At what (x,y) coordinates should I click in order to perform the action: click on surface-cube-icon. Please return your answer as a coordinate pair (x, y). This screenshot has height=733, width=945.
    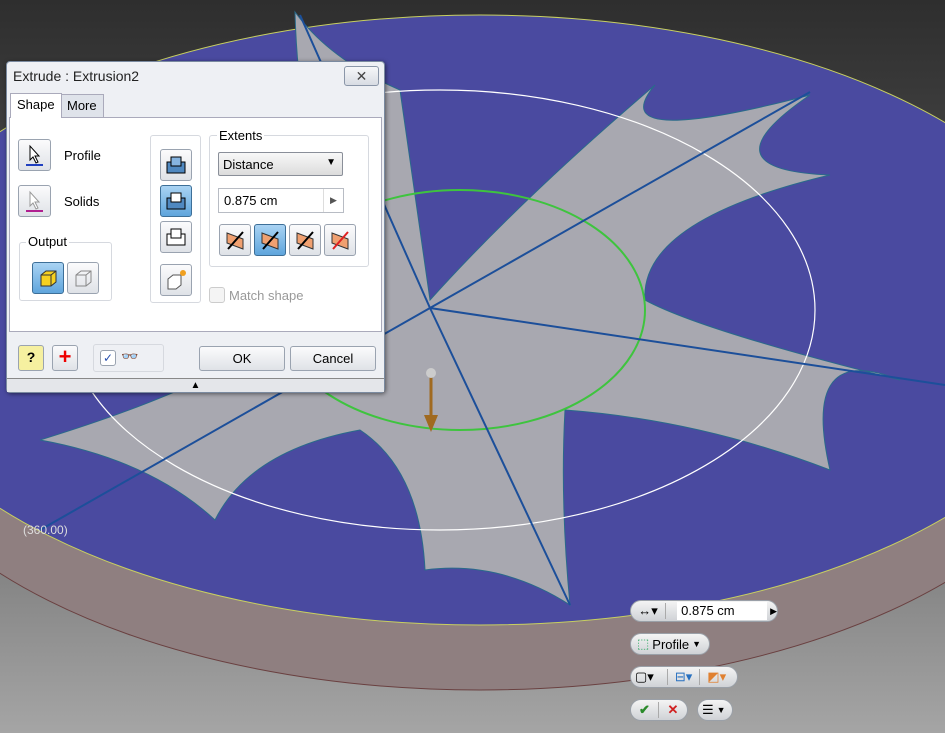
    Looking at the image, I should click on (83, 278).